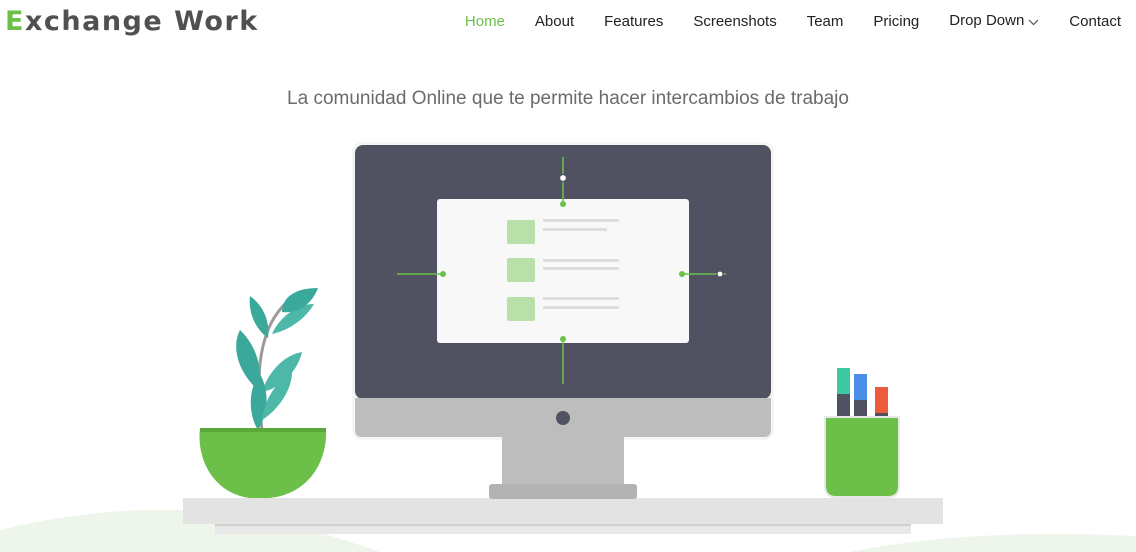 The height and width of the screenshot is (552, 1136). Describe the element at coordinates (263, 393) in the screenshot. I see `plant` at that location.